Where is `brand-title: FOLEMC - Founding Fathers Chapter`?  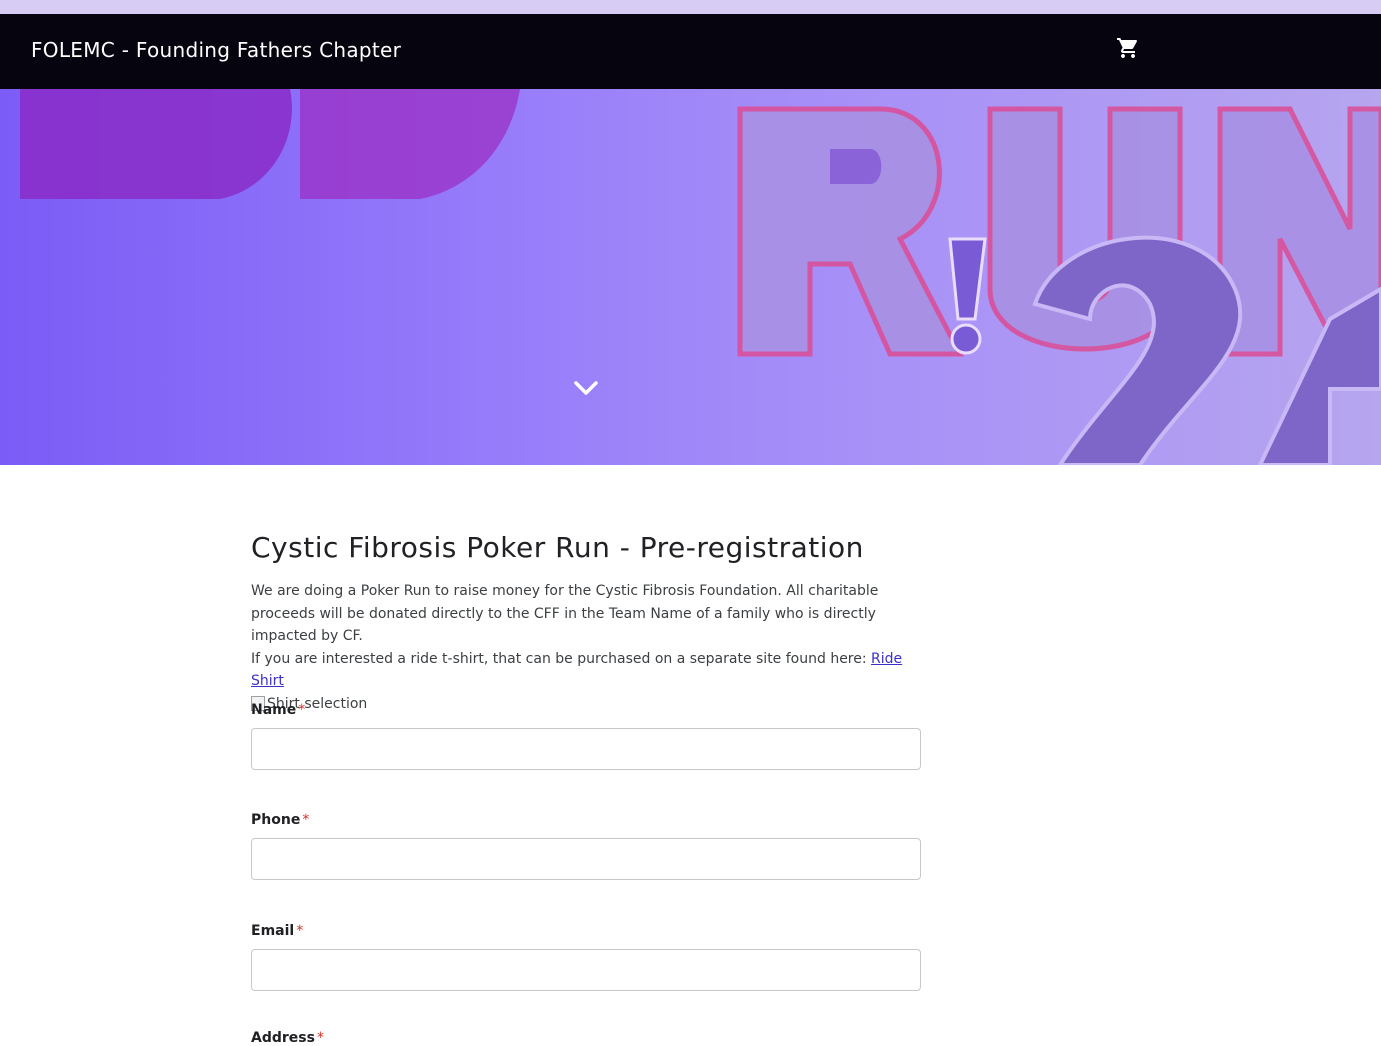 brand-title: FOLEMC - Founding Fathers Chapter is located at coordinates (216, 50).